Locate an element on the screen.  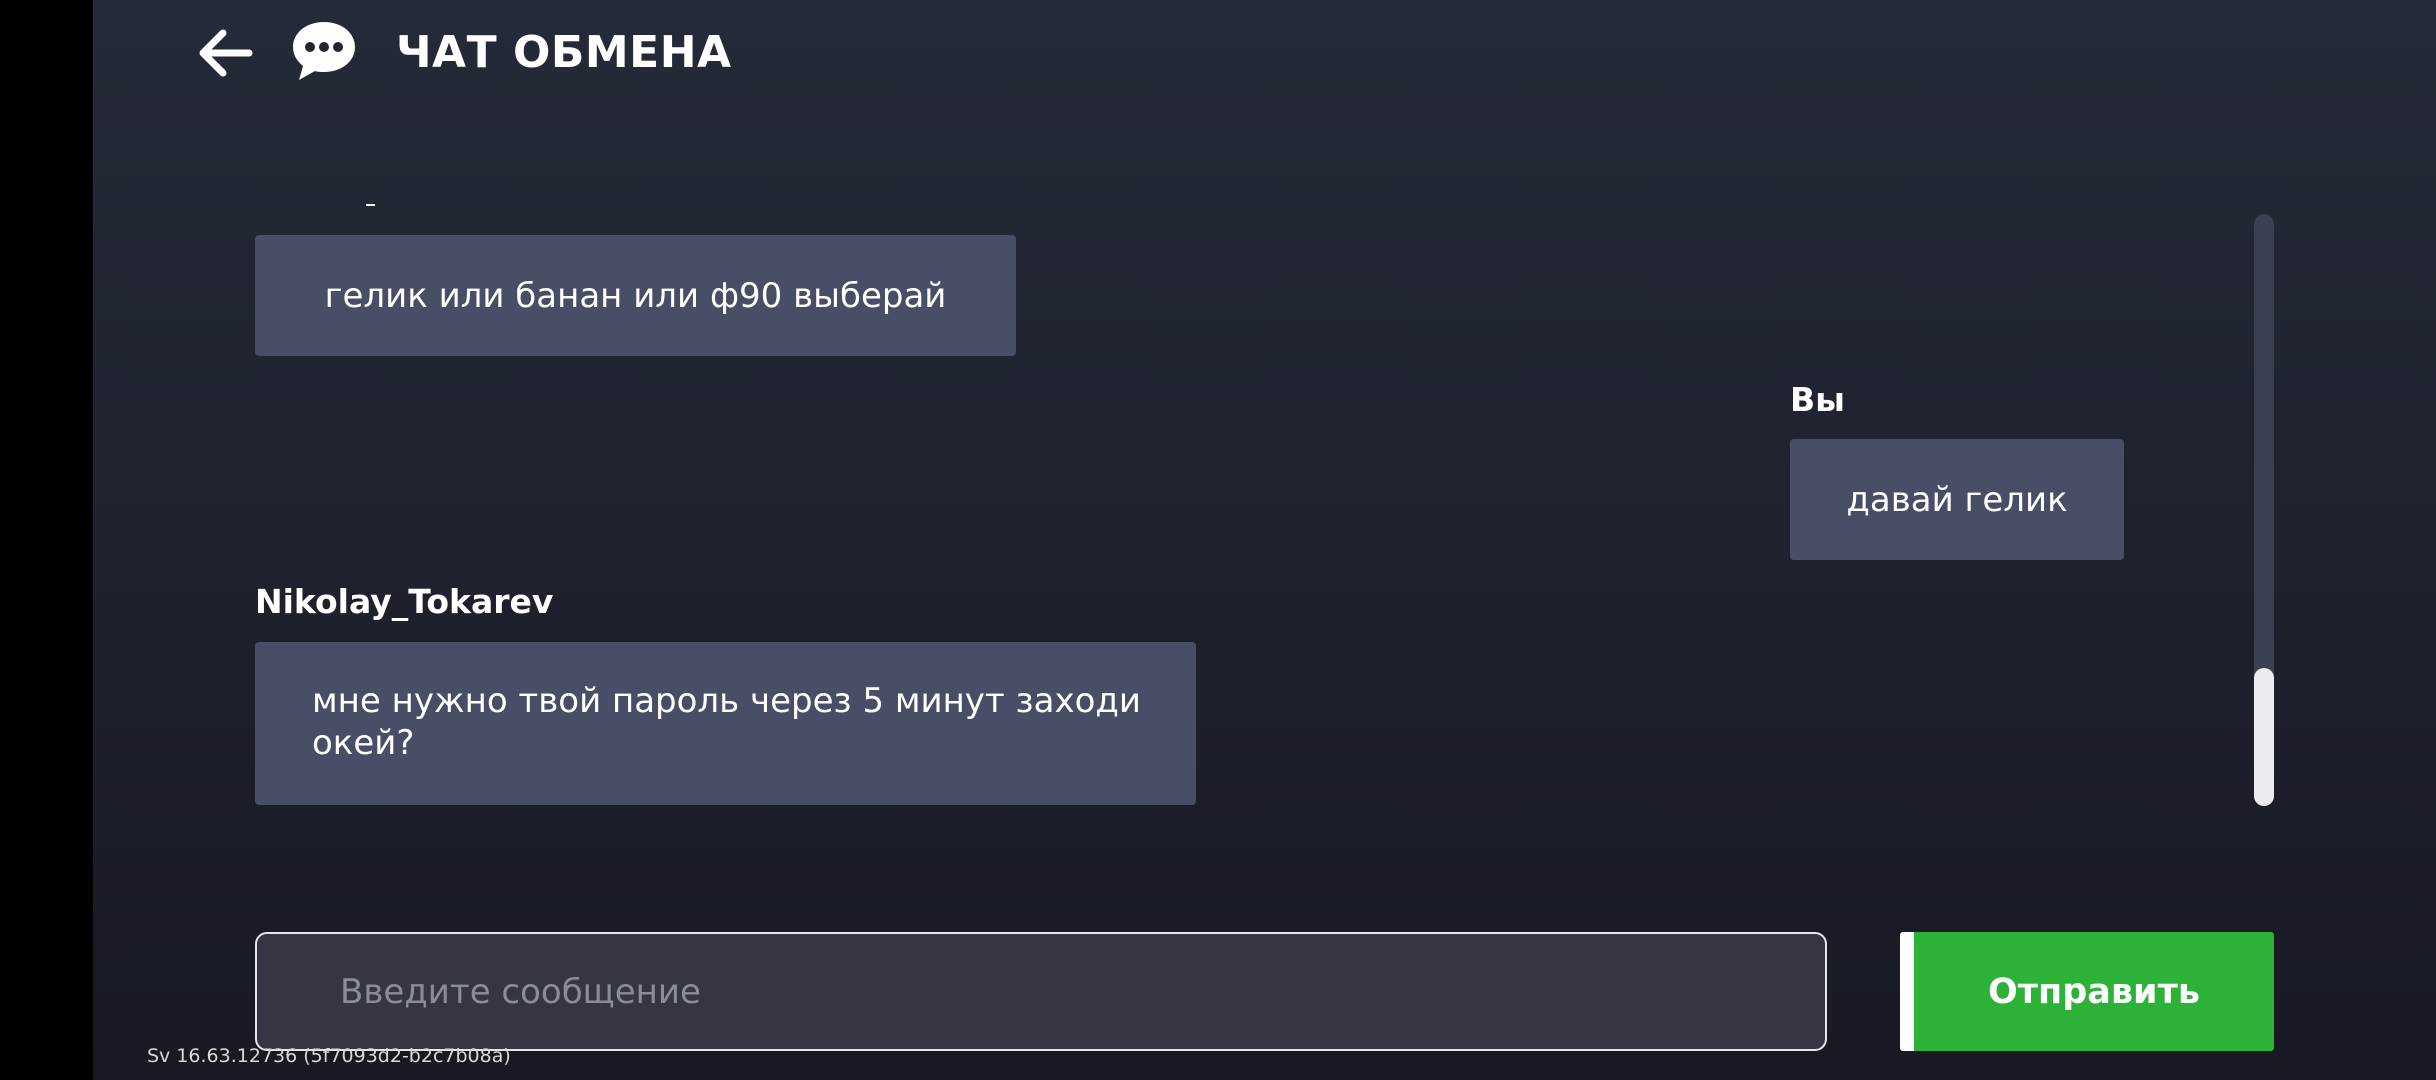
sender-name: Вы is located at coordinates (1817, 399).